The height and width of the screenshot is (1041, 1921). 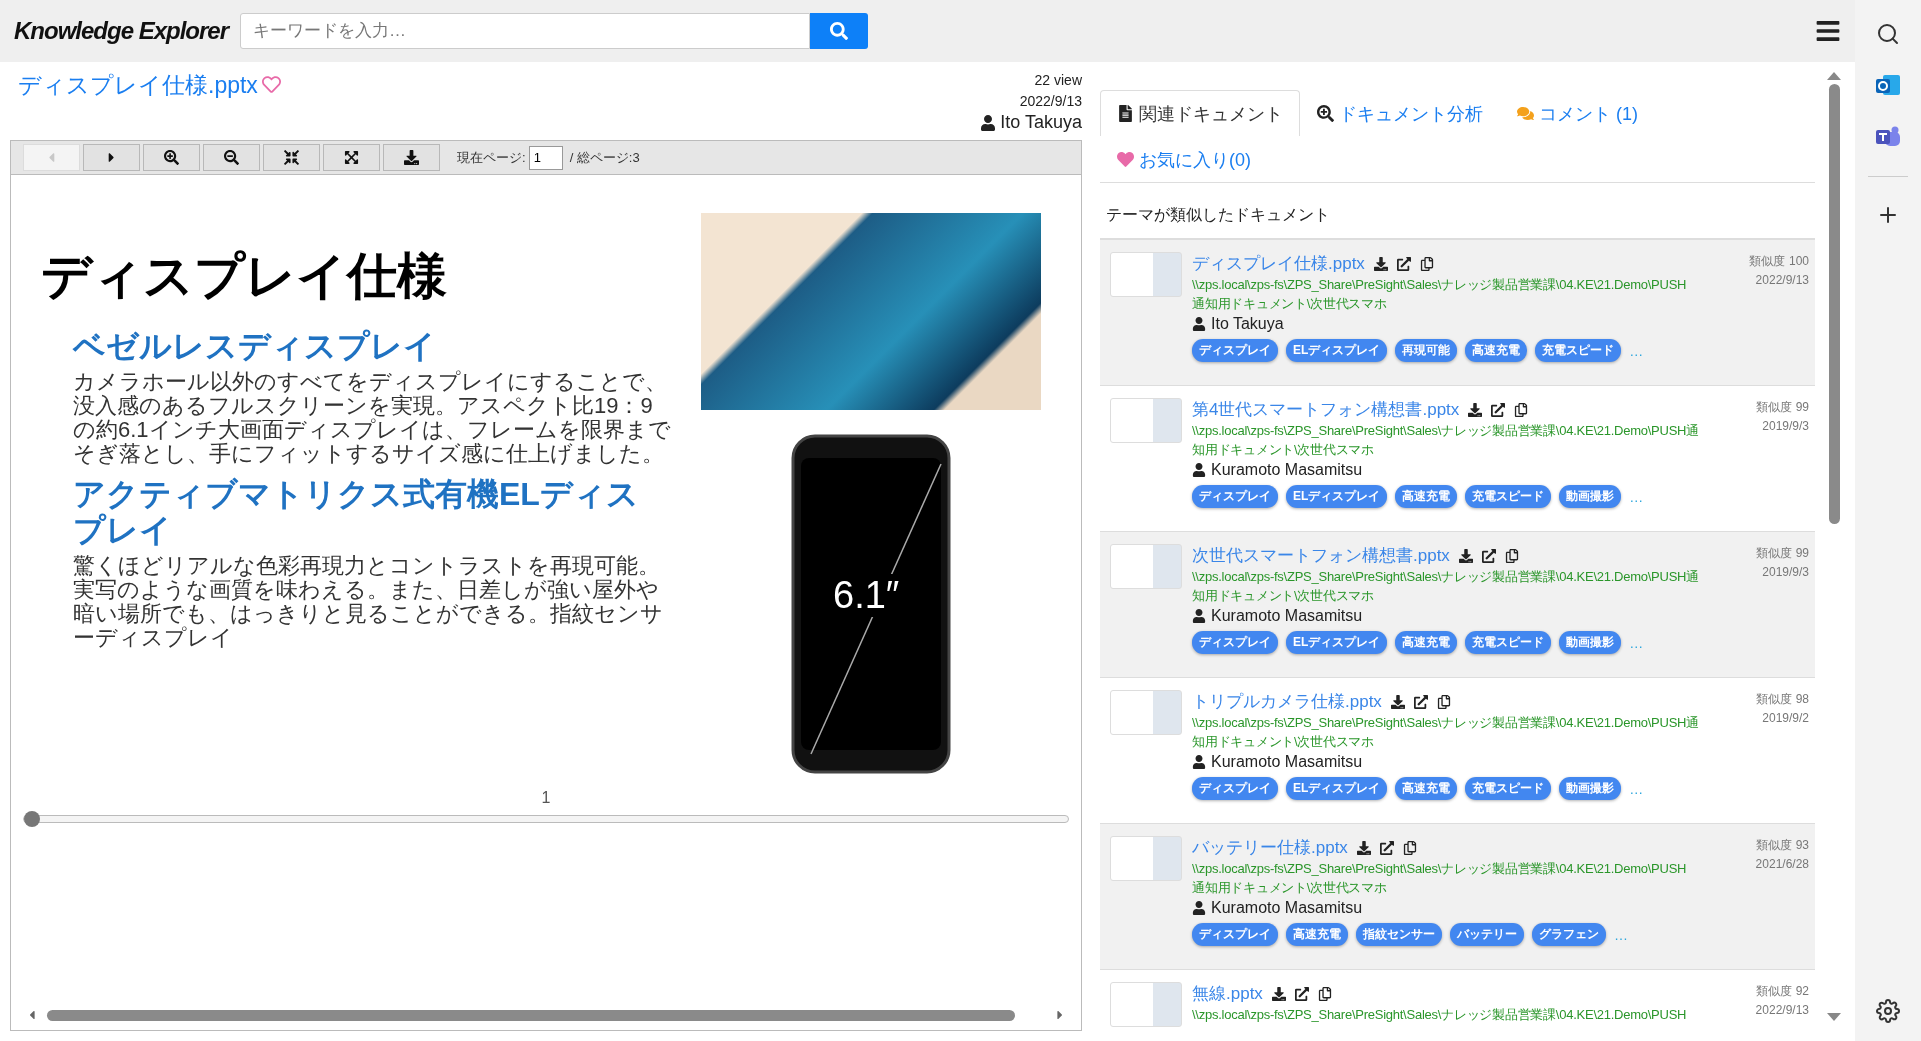 What do you see at coordinates (32, 819) in the screenshot?
I see `slider-thumb` at bounding box center [32, 819].